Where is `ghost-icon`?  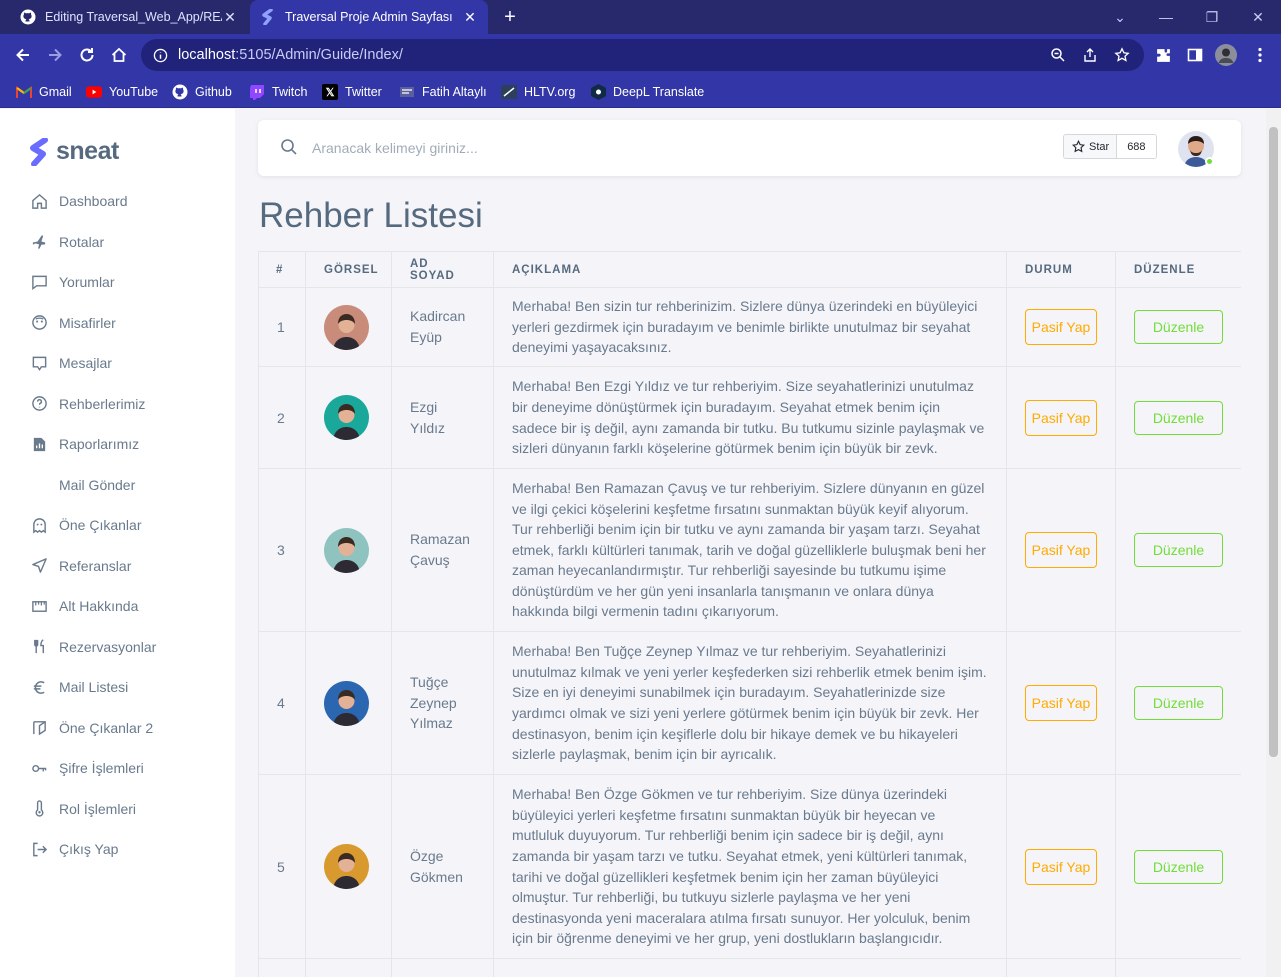
ghost-icon is located at coordinates (39, 525).